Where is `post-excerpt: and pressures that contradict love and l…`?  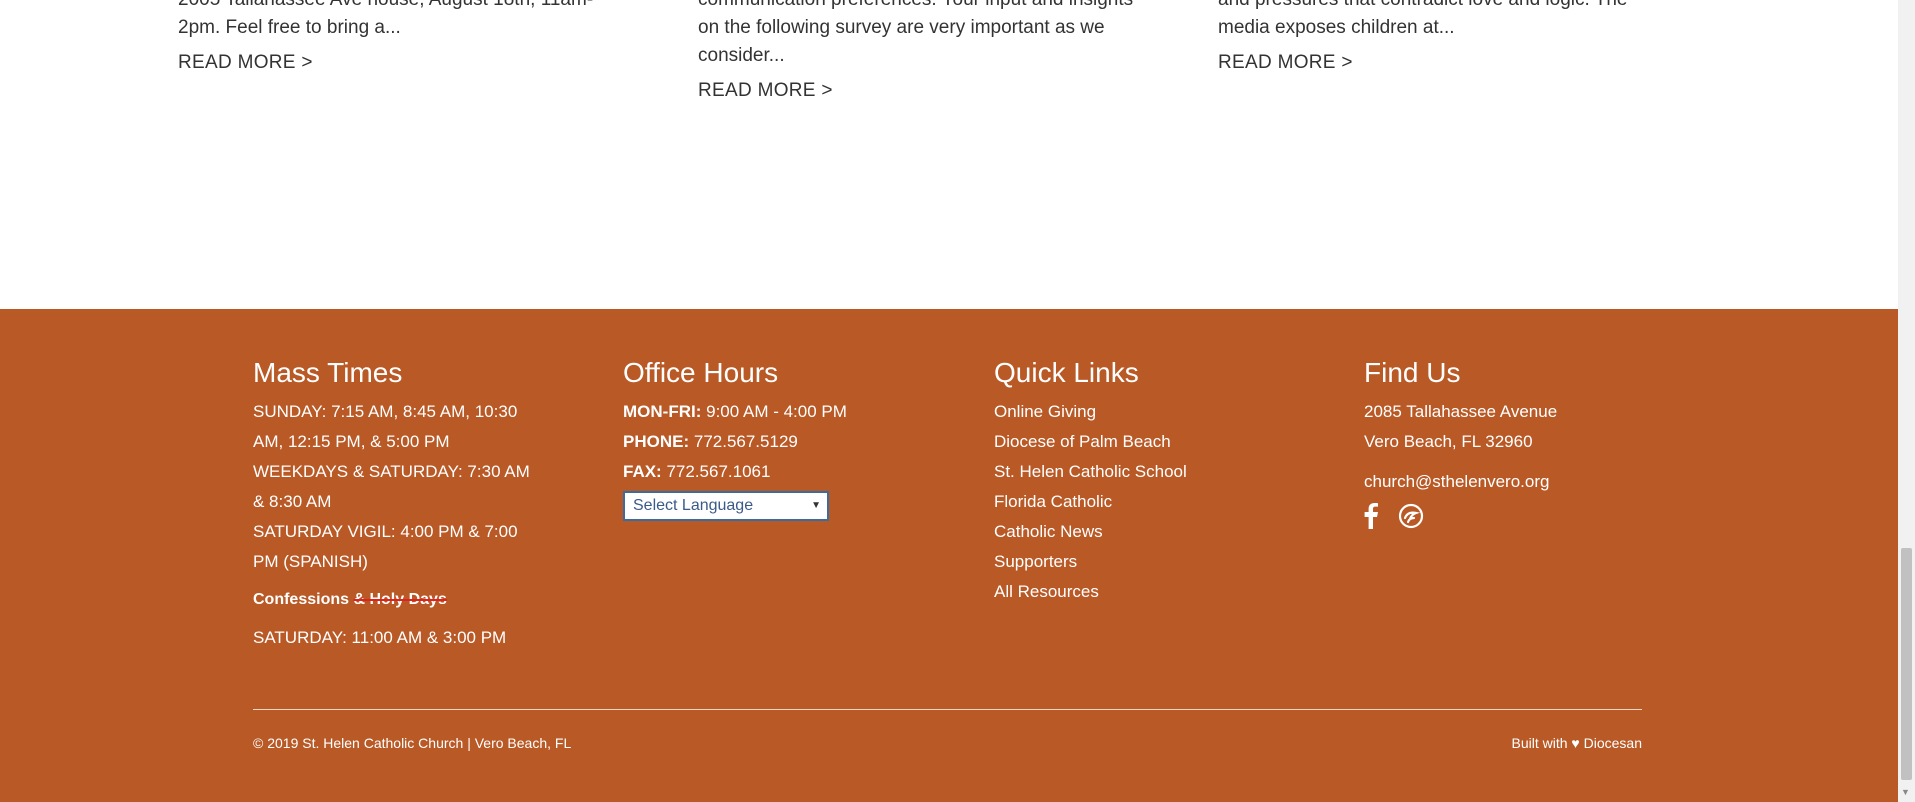
post-excerpt: and pressures that contradict love and l… is located at coordinates (1422, 19).